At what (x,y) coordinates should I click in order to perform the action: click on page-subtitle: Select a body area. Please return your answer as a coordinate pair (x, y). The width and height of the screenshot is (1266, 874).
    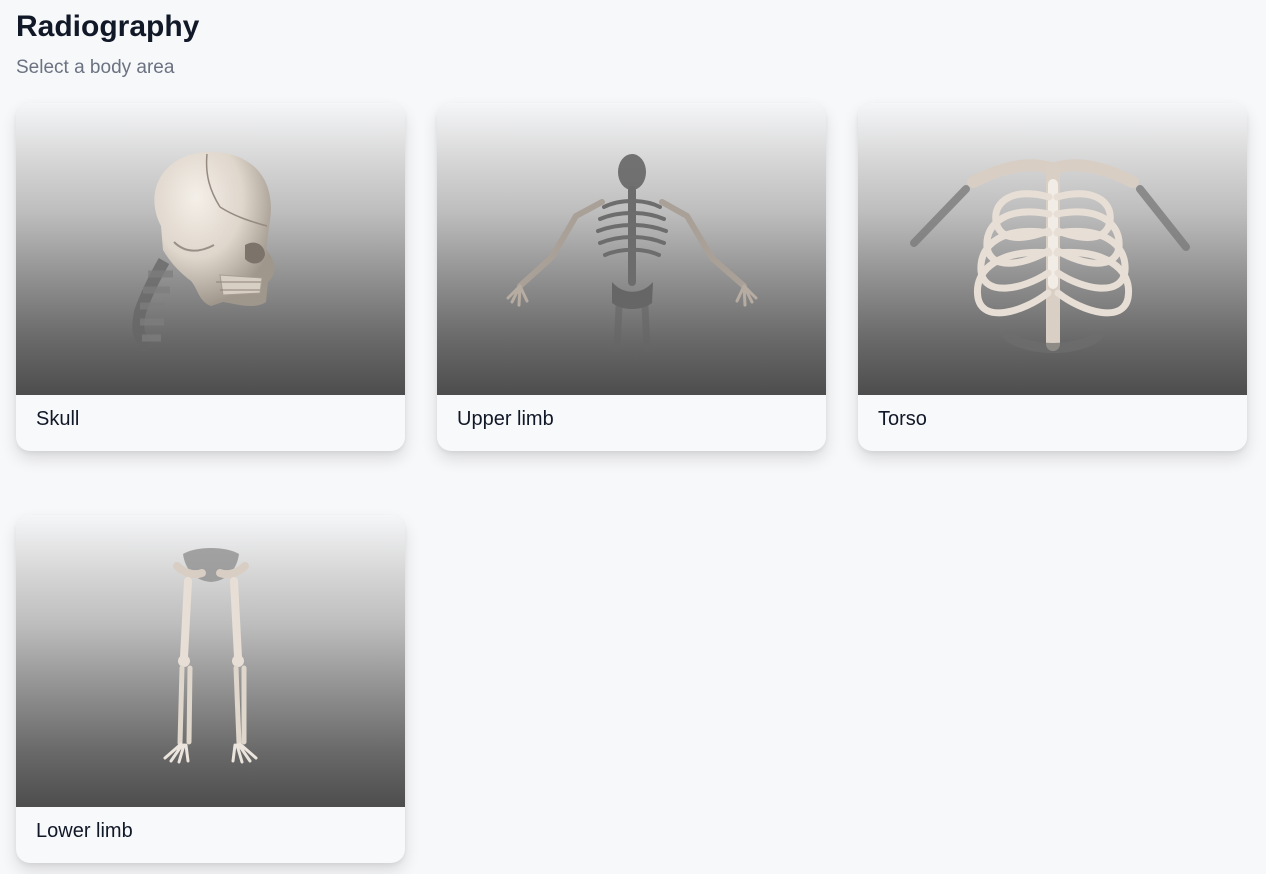
    Looking at the image, I should click on (95, 67).